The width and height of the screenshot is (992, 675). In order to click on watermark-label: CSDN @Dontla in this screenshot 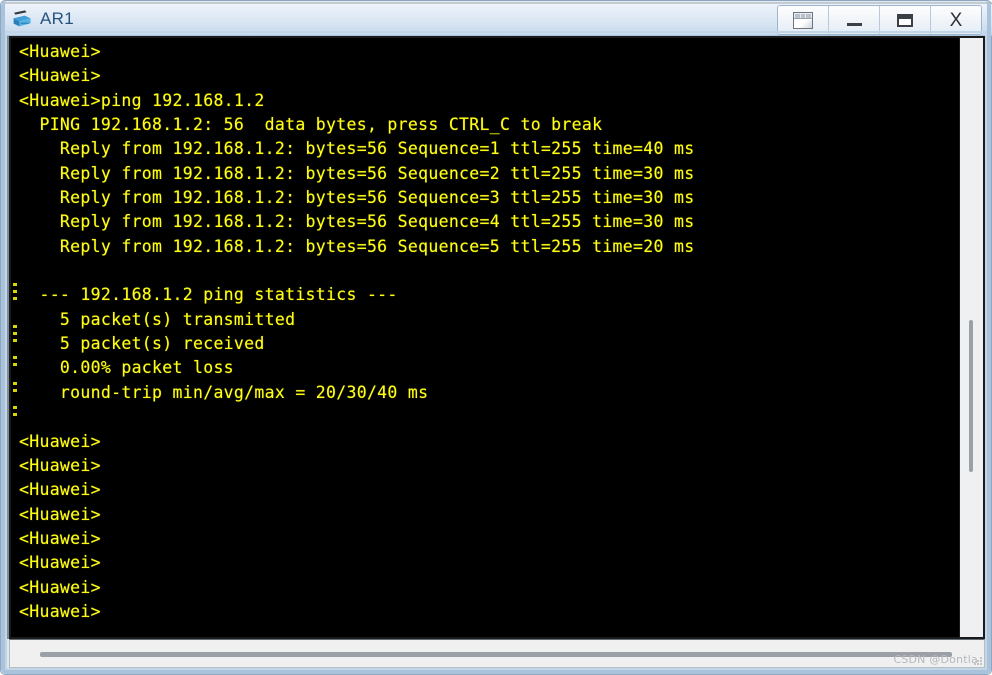, I will do `click(935, 659)`.